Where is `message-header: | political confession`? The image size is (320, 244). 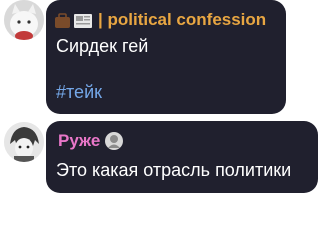 message-header: | political confession is located at coordinates (160, 20).